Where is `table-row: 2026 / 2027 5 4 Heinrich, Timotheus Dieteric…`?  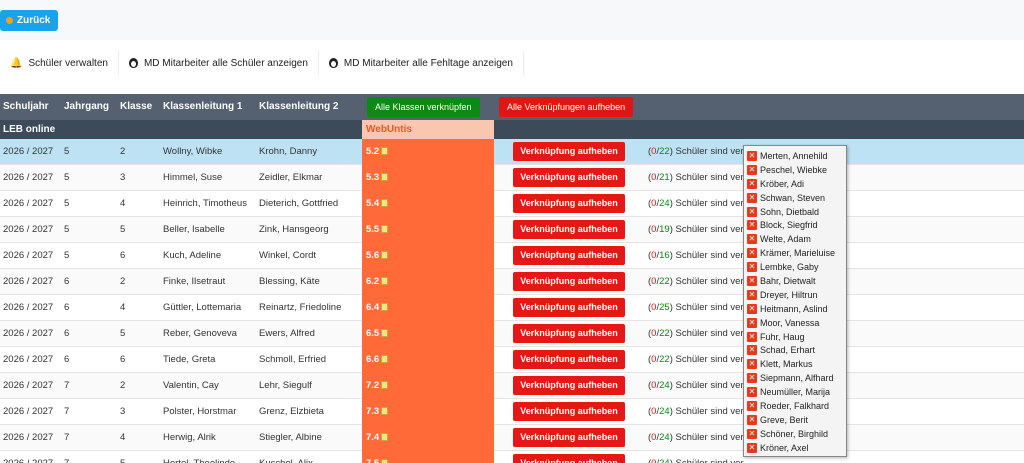
table-row: 2026 / 2027 5 4 Heinrich, Timotheus Dieteric… is located at coordinates (512, 204).